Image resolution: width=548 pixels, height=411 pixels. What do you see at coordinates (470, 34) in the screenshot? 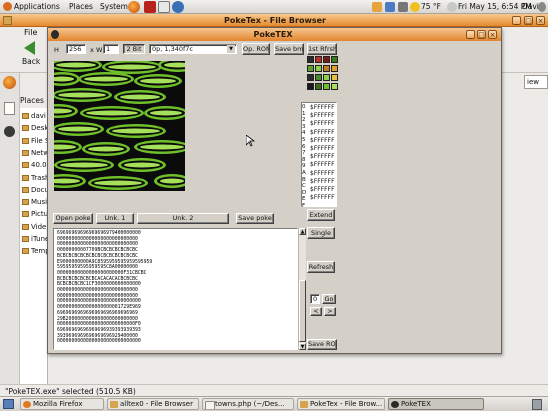
I see `pt-minimize-button: _` at bounding box center [470, 34].